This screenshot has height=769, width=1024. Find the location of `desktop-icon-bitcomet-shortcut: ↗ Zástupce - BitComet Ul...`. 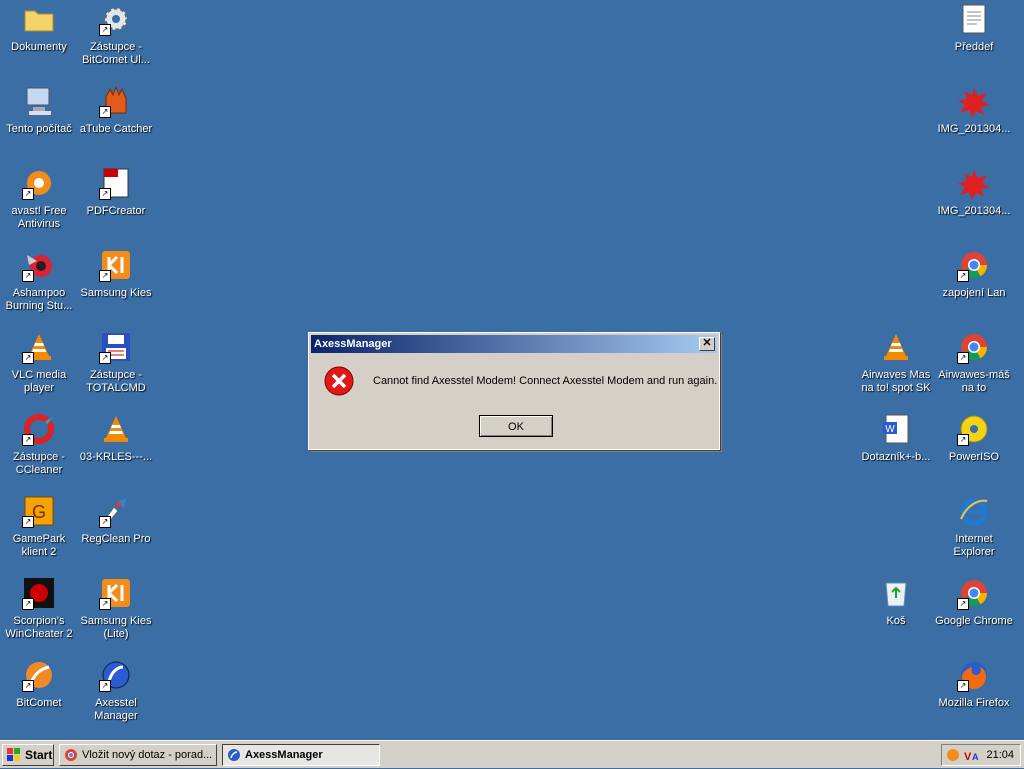

desktop-icon-bitcomet-shortcut: ↗ Zástupce - BitComet Ul... is located at coordinates (116, 34).